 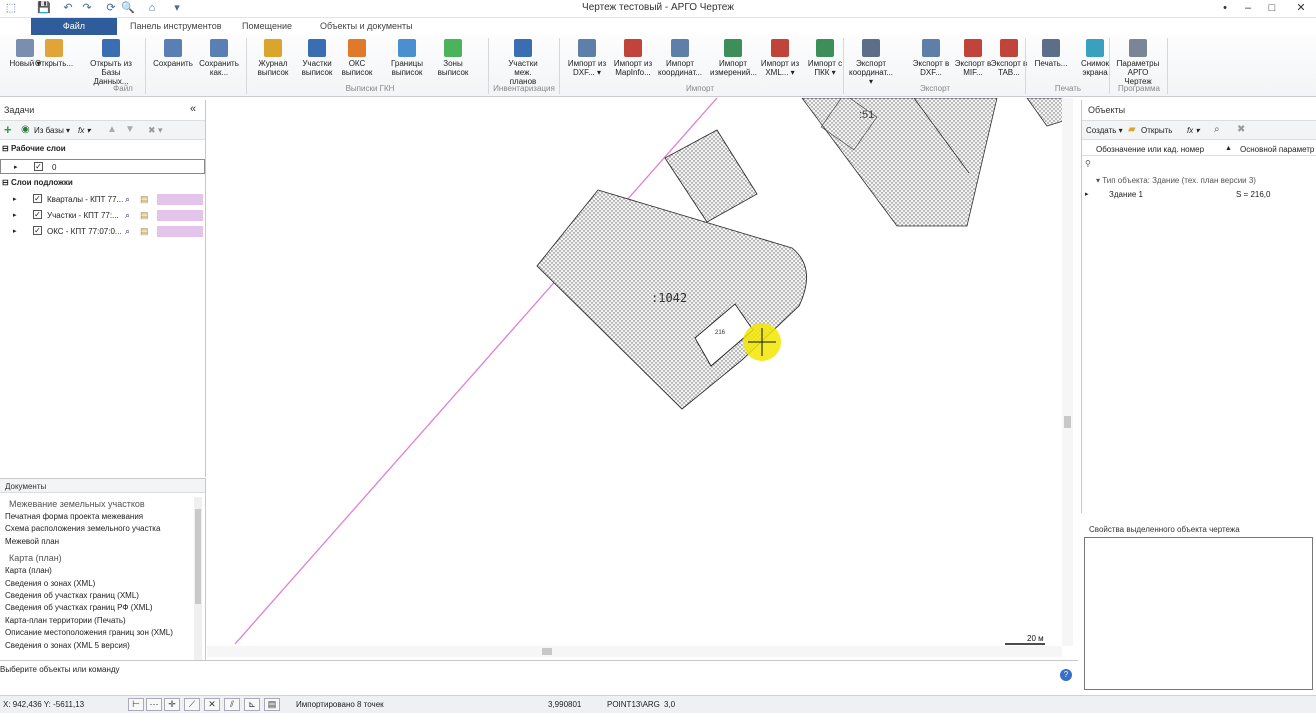 I want to click on document-item: Описание местоположения границ зон (XML), so click(x=89, y=632).